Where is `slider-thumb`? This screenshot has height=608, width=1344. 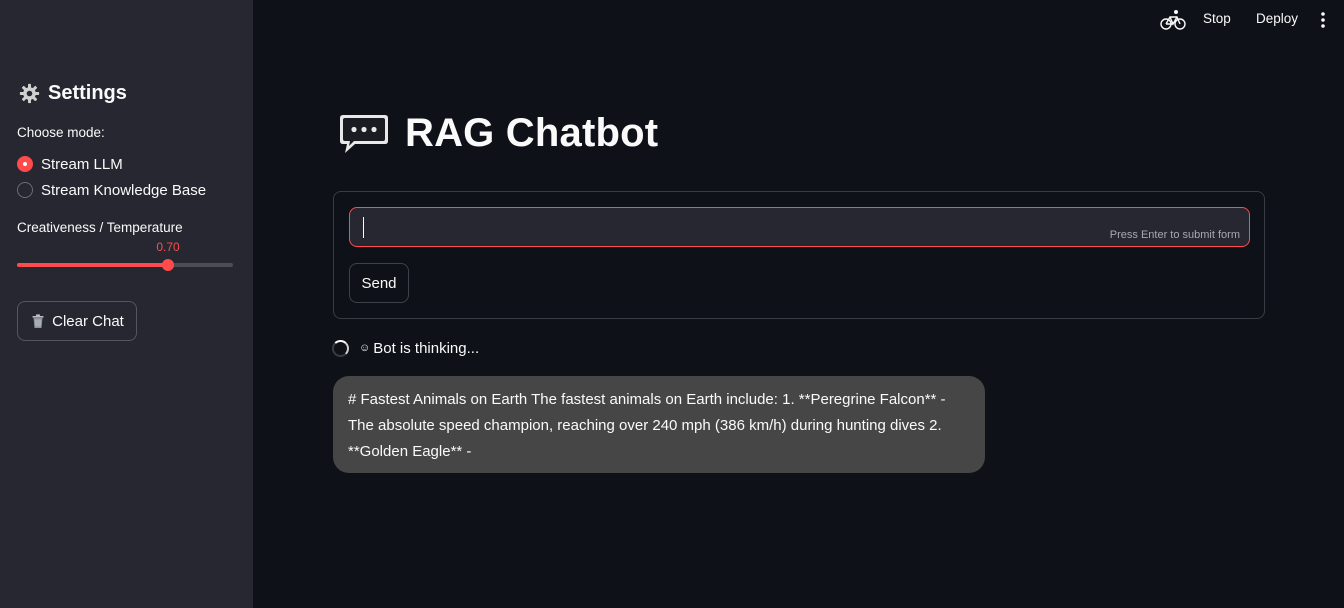
slider-thumb is located at coordinates (168, 265).